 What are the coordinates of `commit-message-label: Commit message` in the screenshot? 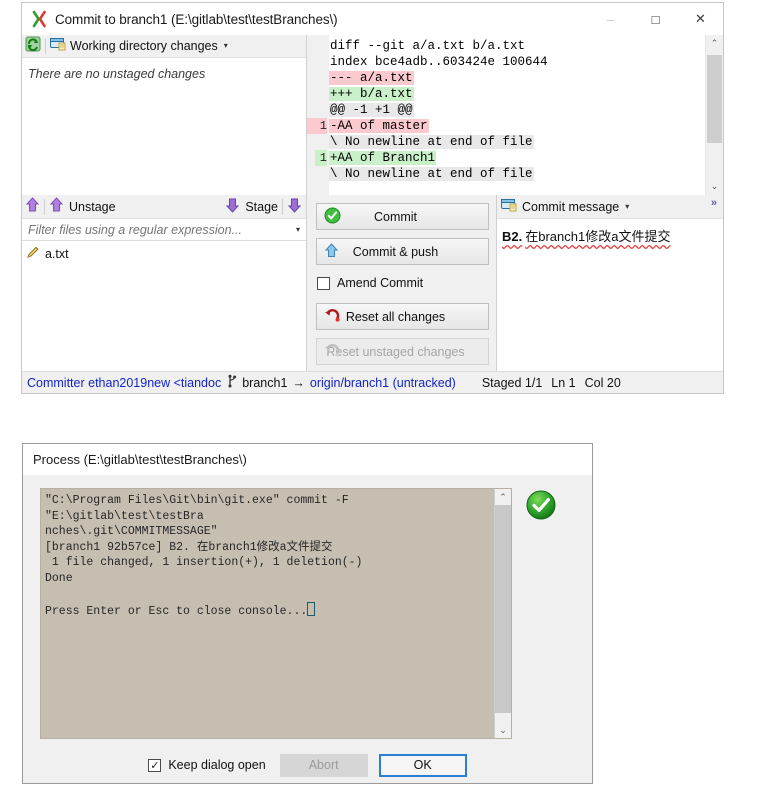 It's located at (571, 206).